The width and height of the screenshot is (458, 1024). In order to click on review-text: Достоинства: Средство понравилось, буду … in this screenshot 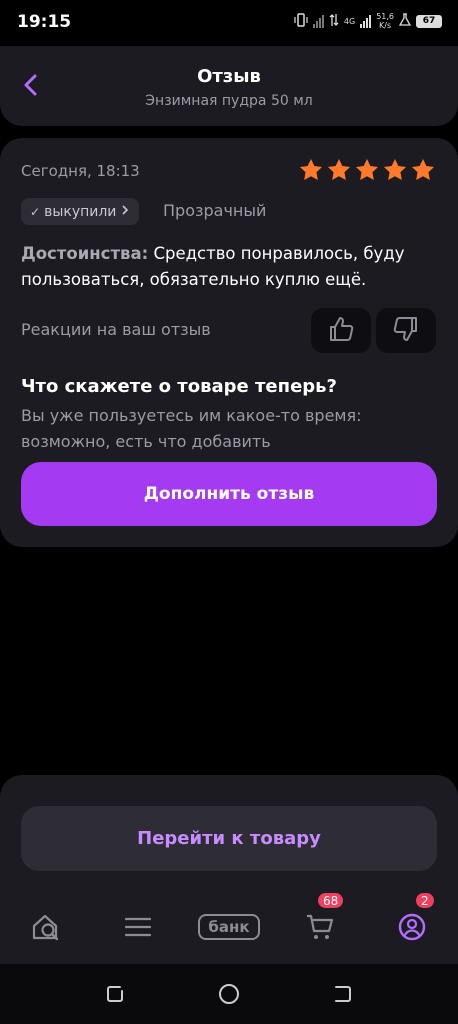, I will do `click(226, 267)`.